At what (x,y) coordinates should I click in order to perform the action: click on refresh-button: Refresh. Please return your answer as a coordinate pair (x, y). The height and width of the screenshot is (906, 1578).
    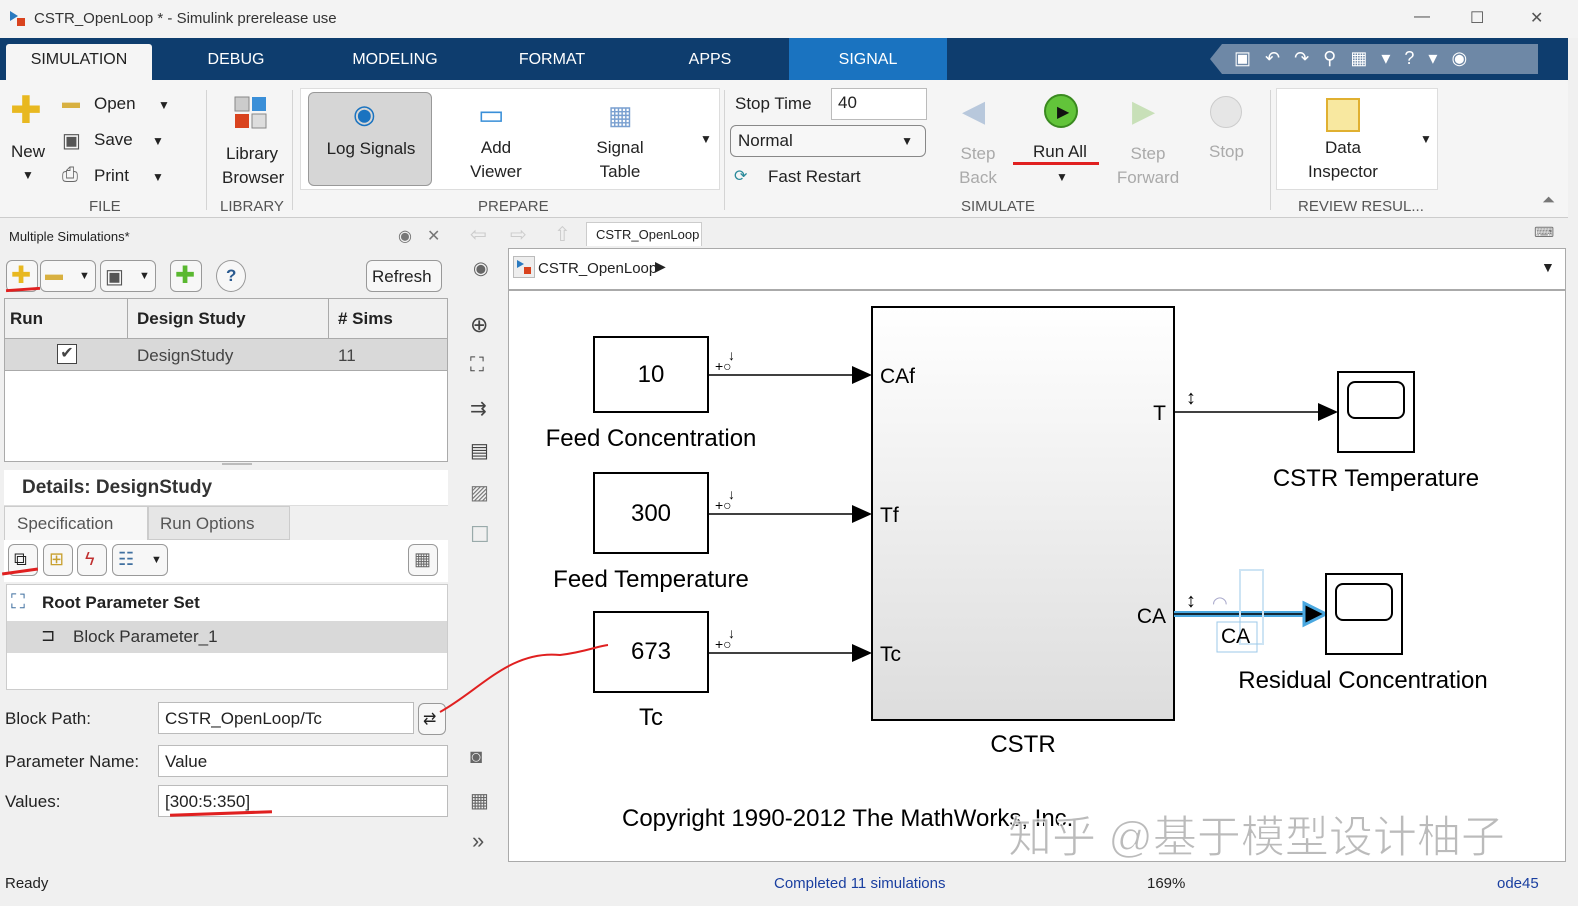
    Looking at the image, I should click on (404, 276).